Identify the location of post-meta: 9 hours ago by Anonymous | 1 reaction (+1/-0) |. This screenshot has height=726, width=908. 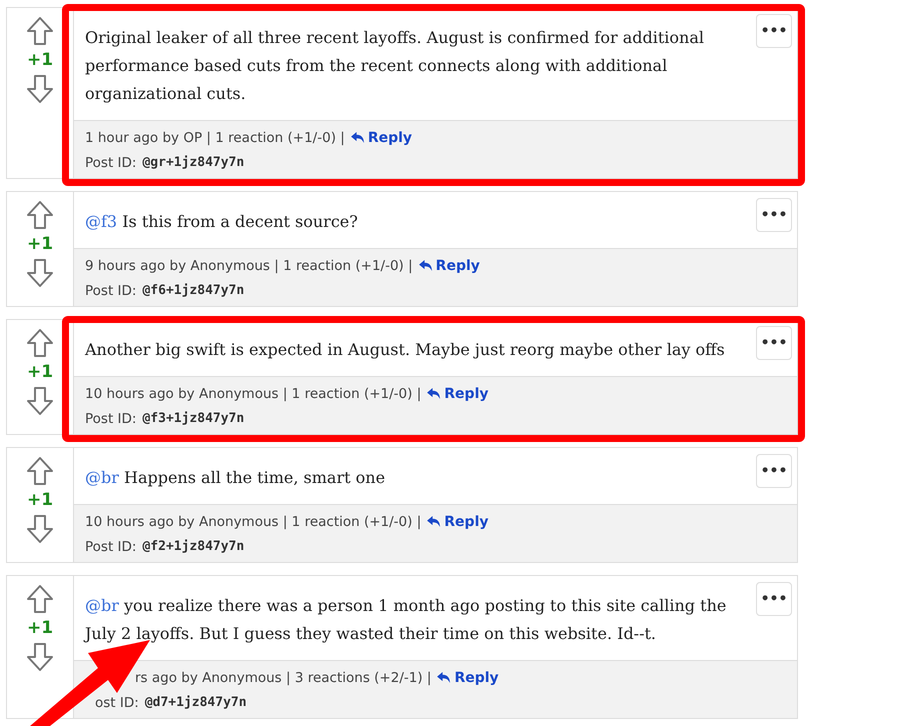
(249, 266).